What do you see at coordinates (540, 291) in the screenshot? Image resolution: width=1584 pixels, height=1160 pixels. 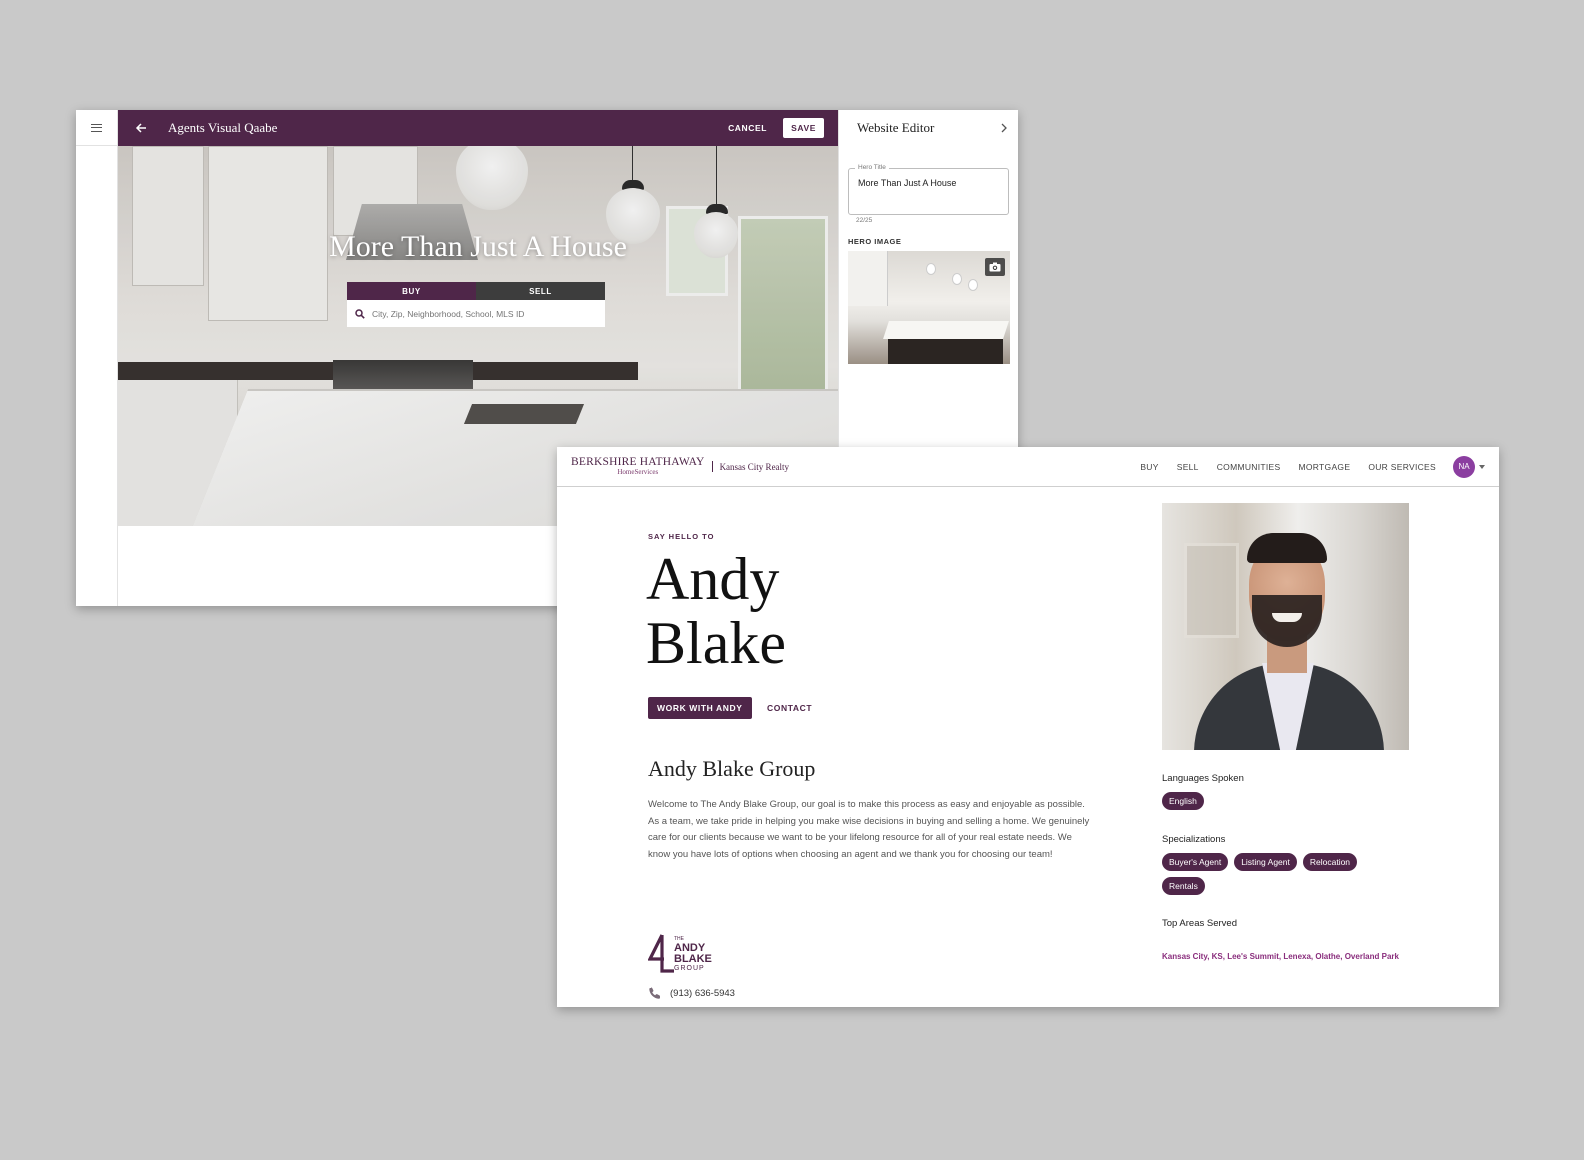 I see `tab-sell: SELL` at bounding box center [540, 291].